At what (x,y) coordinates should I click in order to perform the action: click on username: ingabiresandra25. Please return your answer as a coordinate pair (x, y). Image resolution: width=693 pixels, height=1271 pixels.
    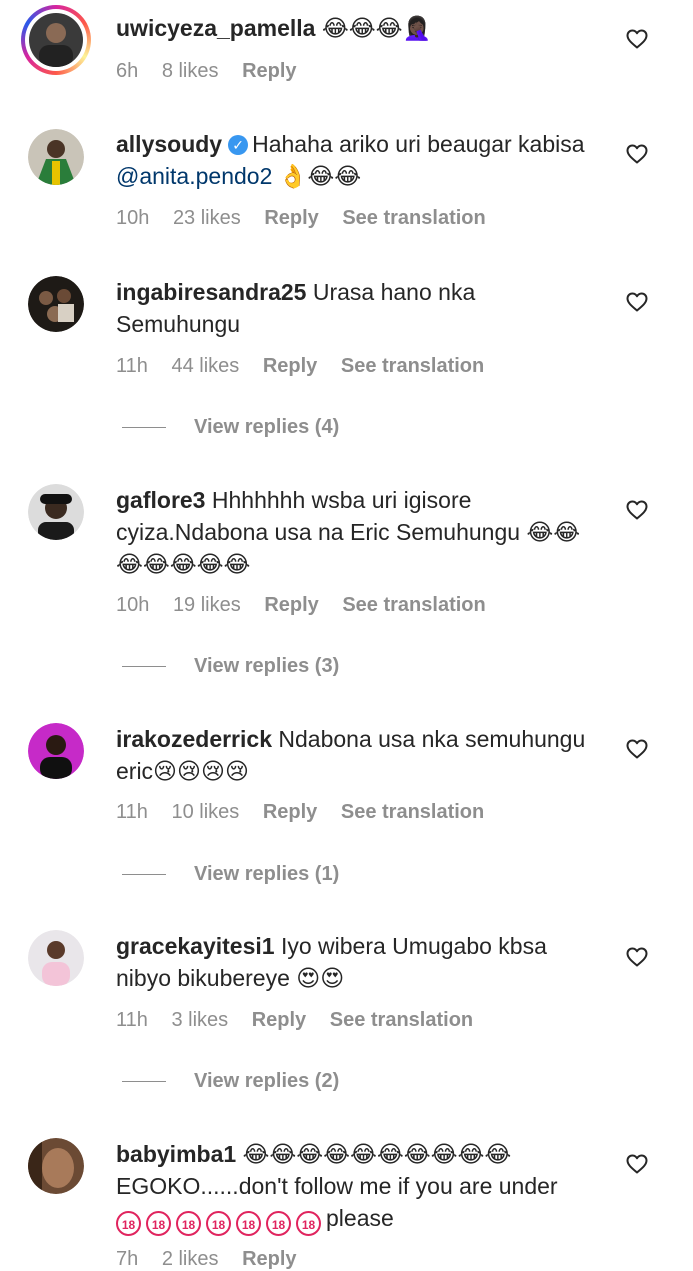
    Looking at the image, I should click on (211, 292).